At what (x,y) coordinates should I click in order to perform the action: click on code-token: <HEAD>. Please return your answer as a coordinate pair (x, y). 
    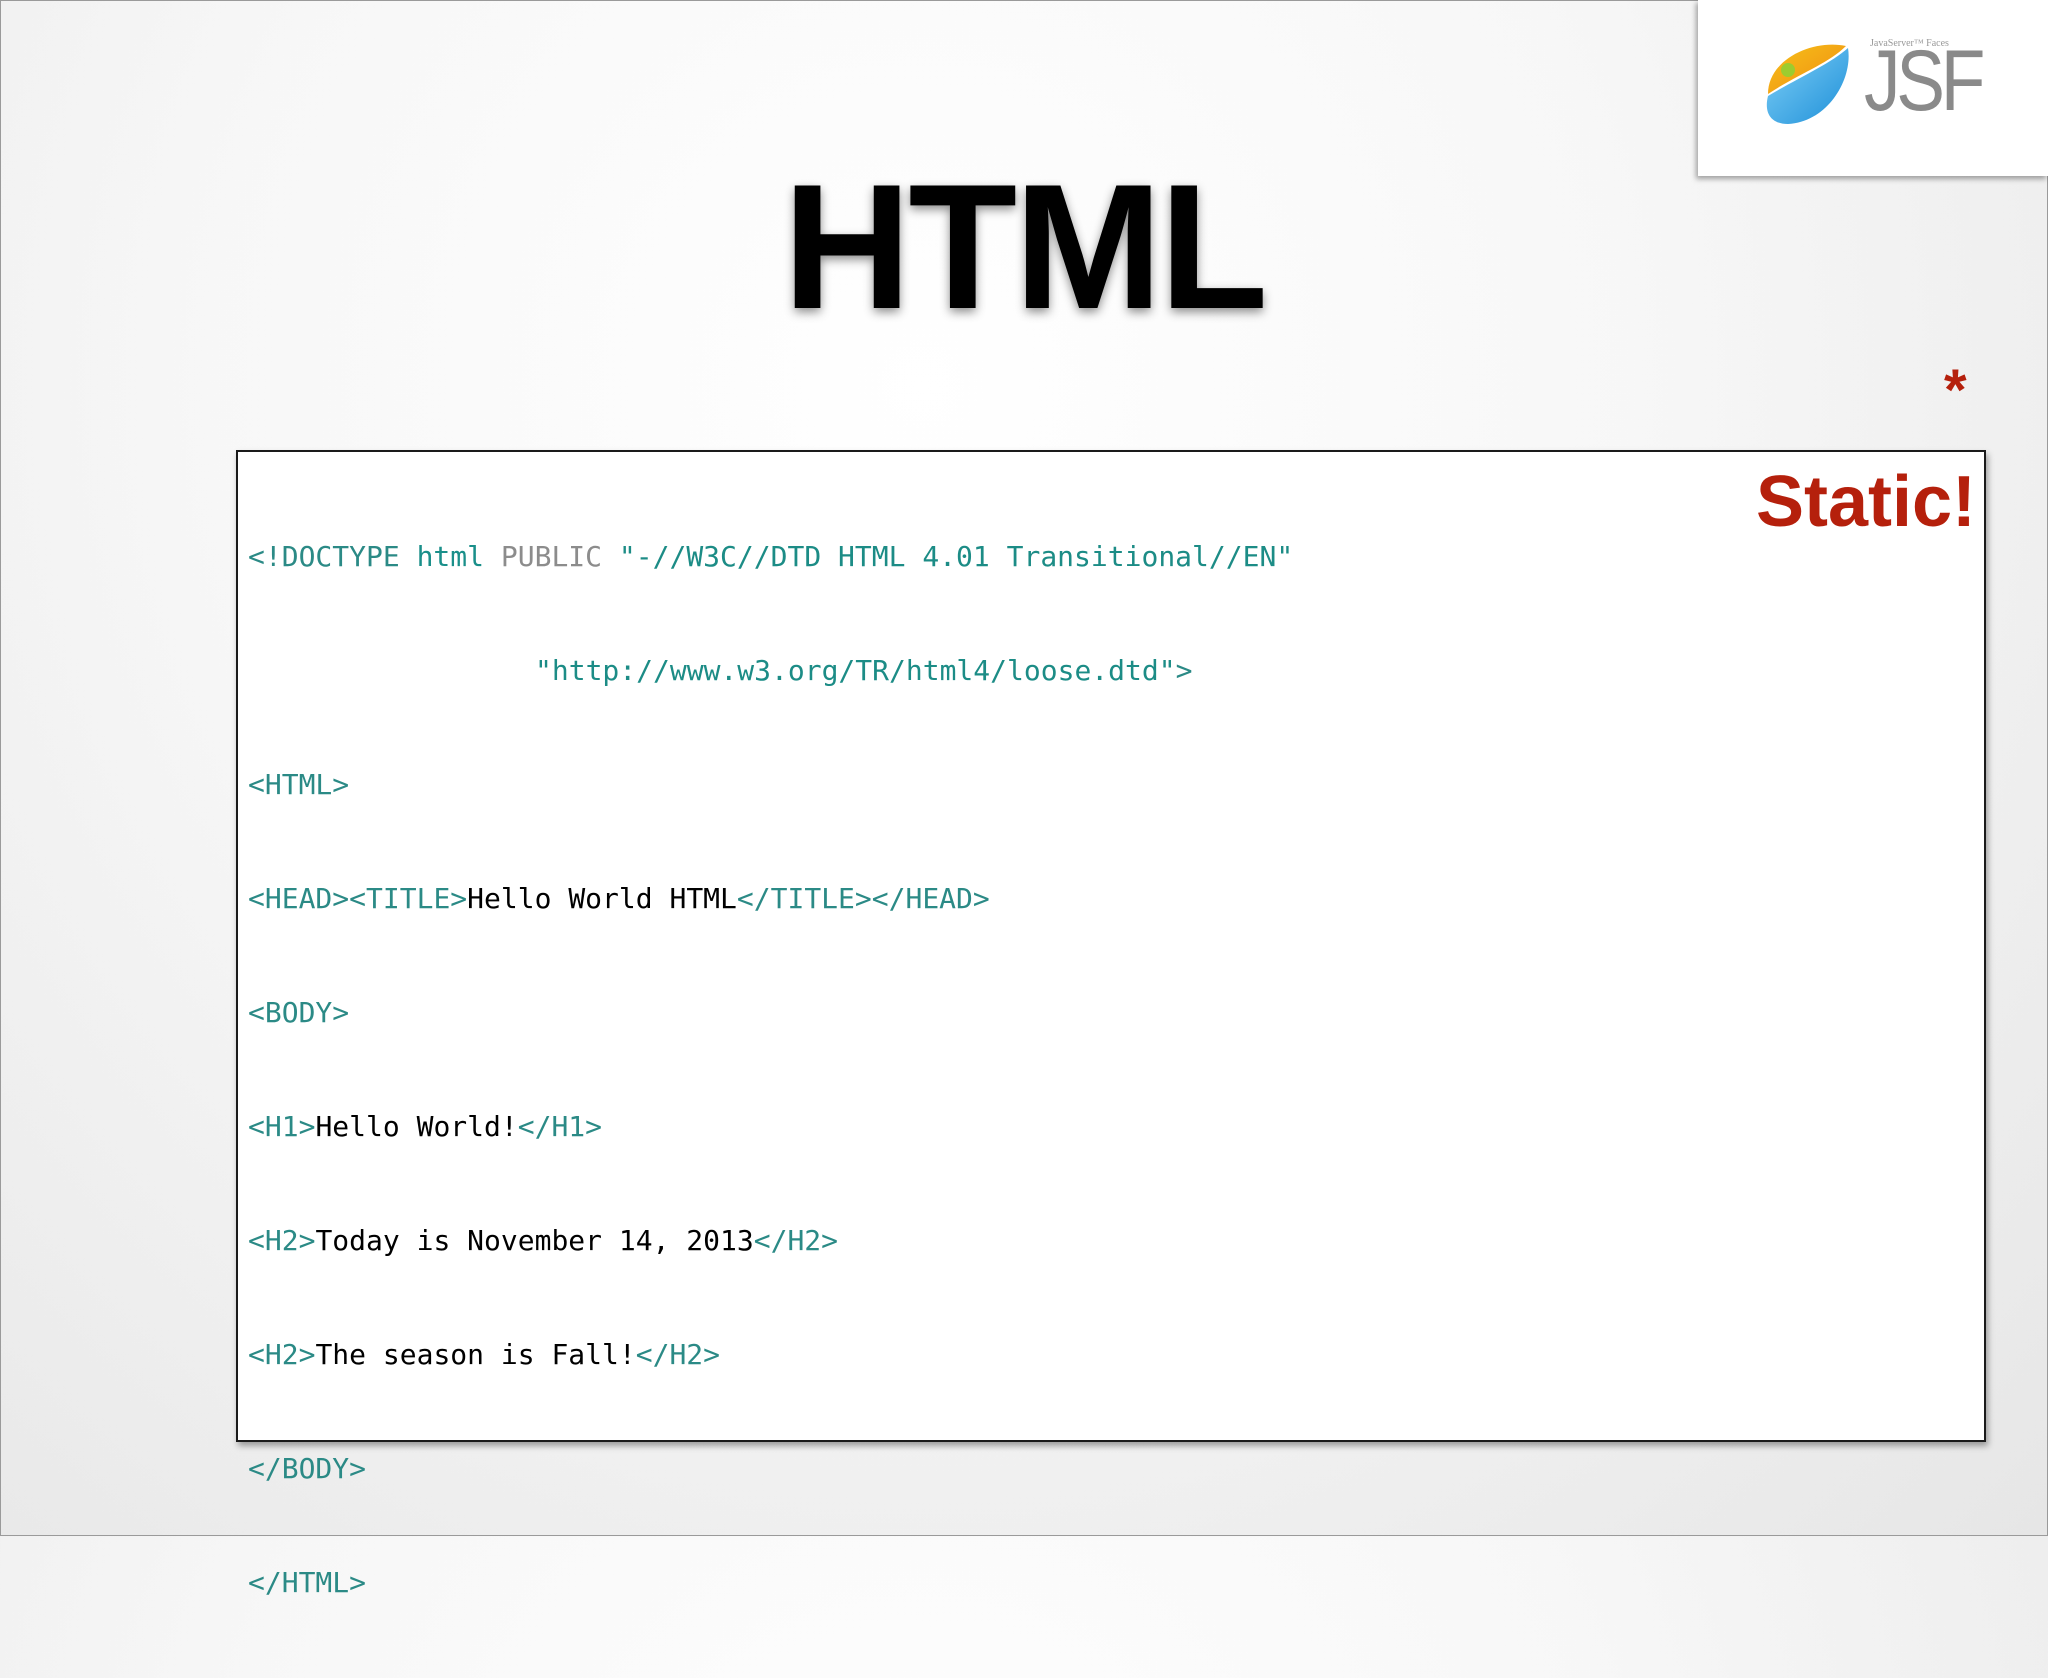
    Looking at the image, I should click on (299, 898).